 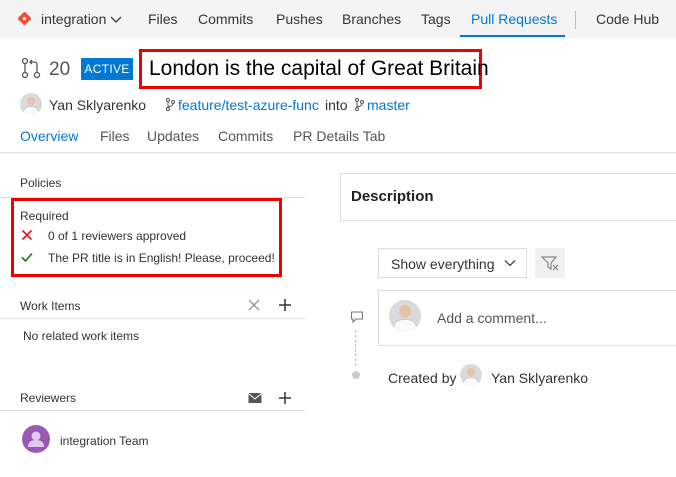 I want to click on git-repo-icon, so click(x=24, y=18).